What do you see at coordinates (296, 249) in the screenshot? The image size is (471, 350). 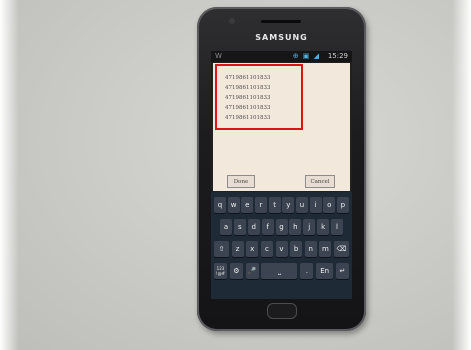 I see `key-b: b` at bounding box center [296, 249].